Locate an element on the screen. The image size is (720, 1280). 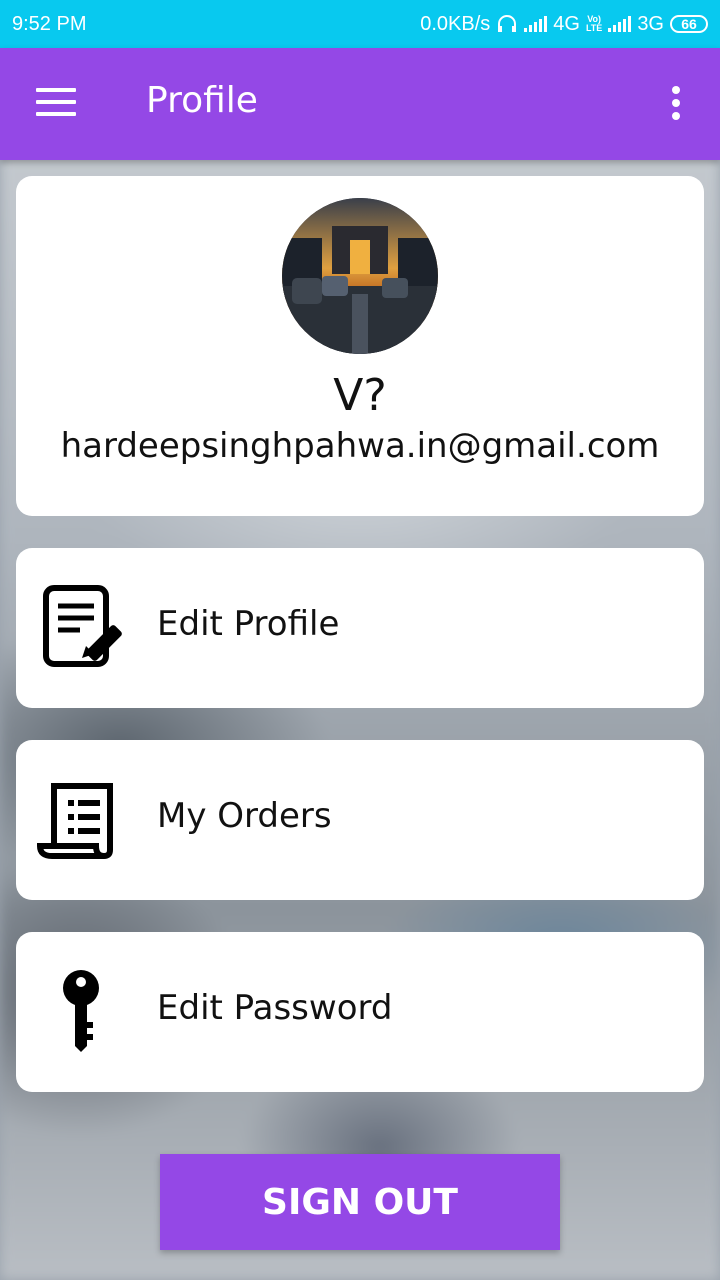
network-type-2: 3G is located at coordinates (650, 23).